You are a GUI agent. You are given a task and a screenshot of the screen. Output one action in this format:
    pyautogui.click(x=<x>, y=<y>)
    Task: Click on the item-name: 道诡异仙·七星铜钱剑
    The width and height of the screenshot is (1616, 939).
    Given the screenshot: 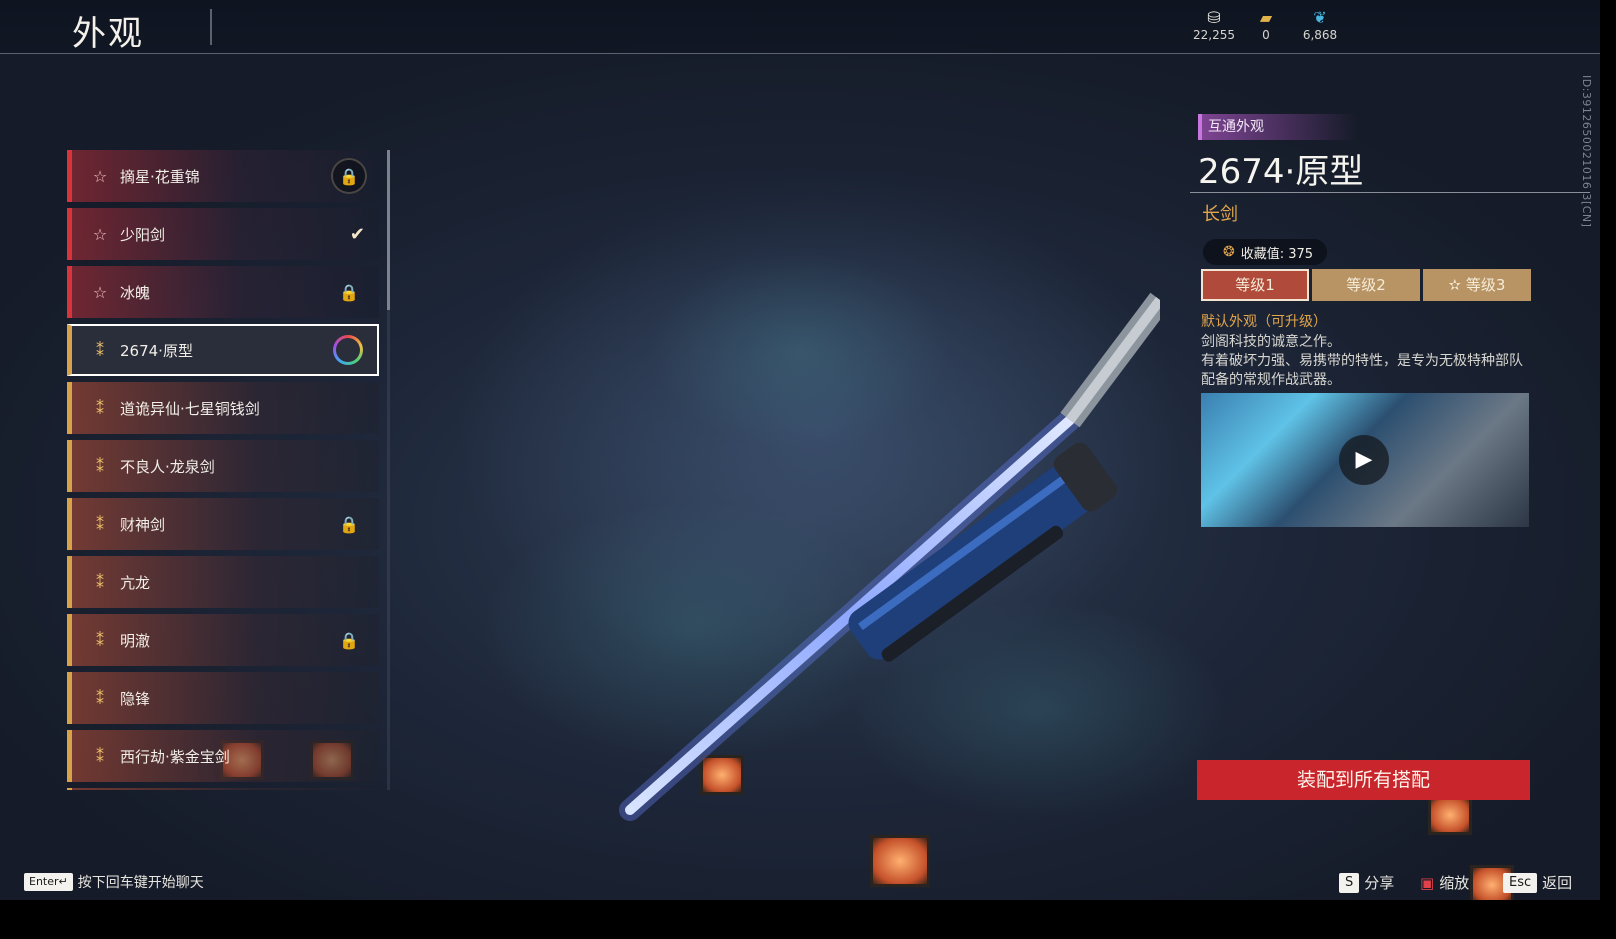 What is the action you would take?
    pyautogui.click(x=190, y=408)
    